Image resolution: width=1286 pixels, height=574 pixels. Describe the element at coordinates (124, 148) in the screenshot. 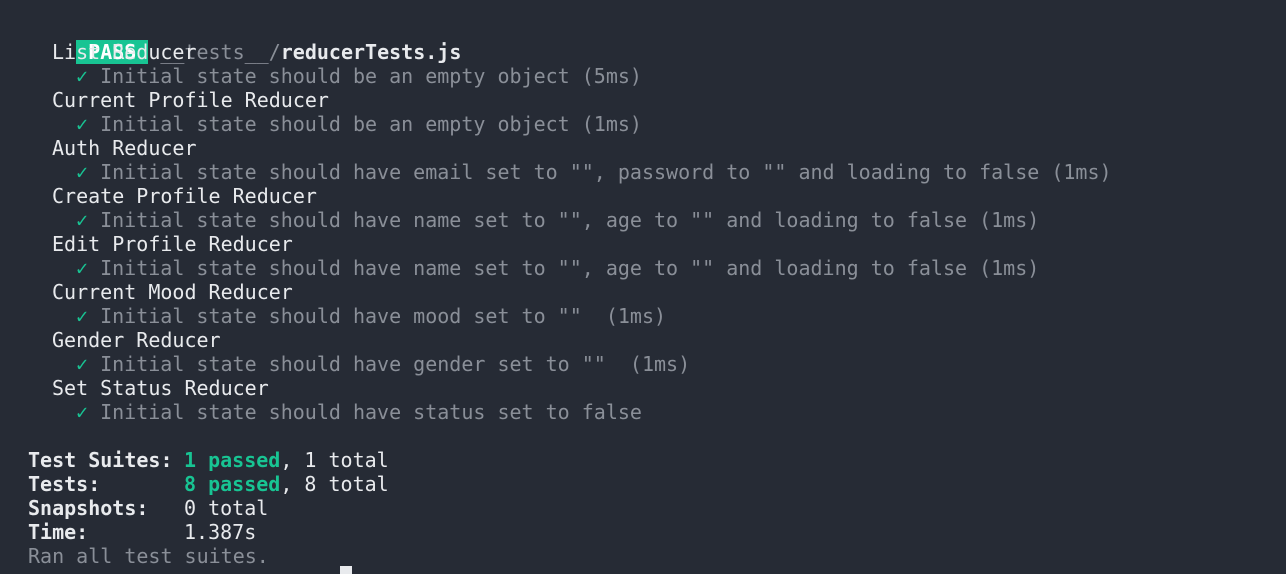

I see `suite-name: Auth Reducer` at that location.